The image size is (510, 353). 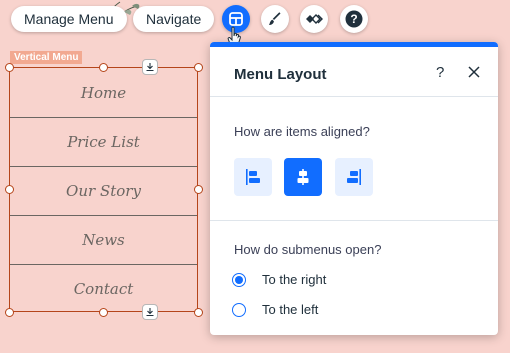 I want to click on design-button, so click(x=275, y=19).